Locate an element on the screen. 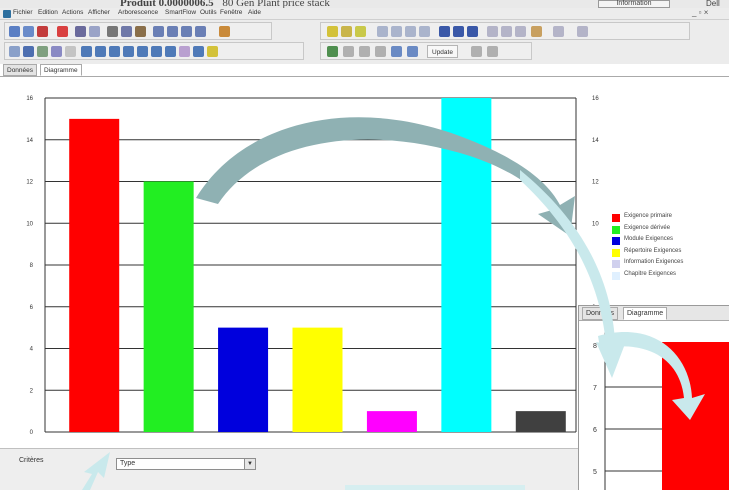 The width and height of the screenshot is (729, 490). step-end-icon is located at coordinates (424, 31).